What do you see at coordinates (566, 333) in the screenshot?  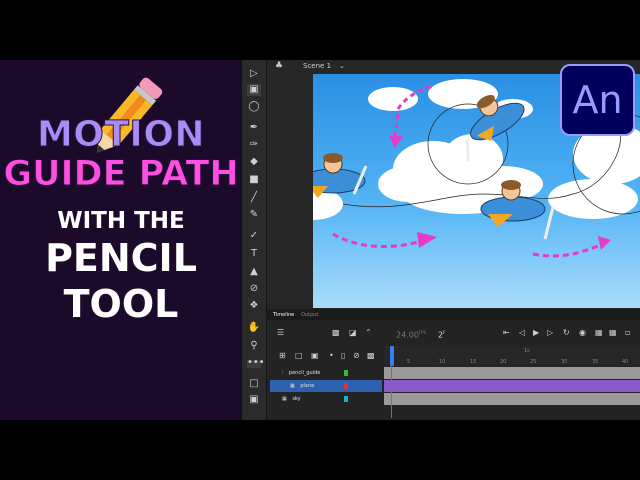 I see `loop-icon: ↻` at bounding box center [566, 333].